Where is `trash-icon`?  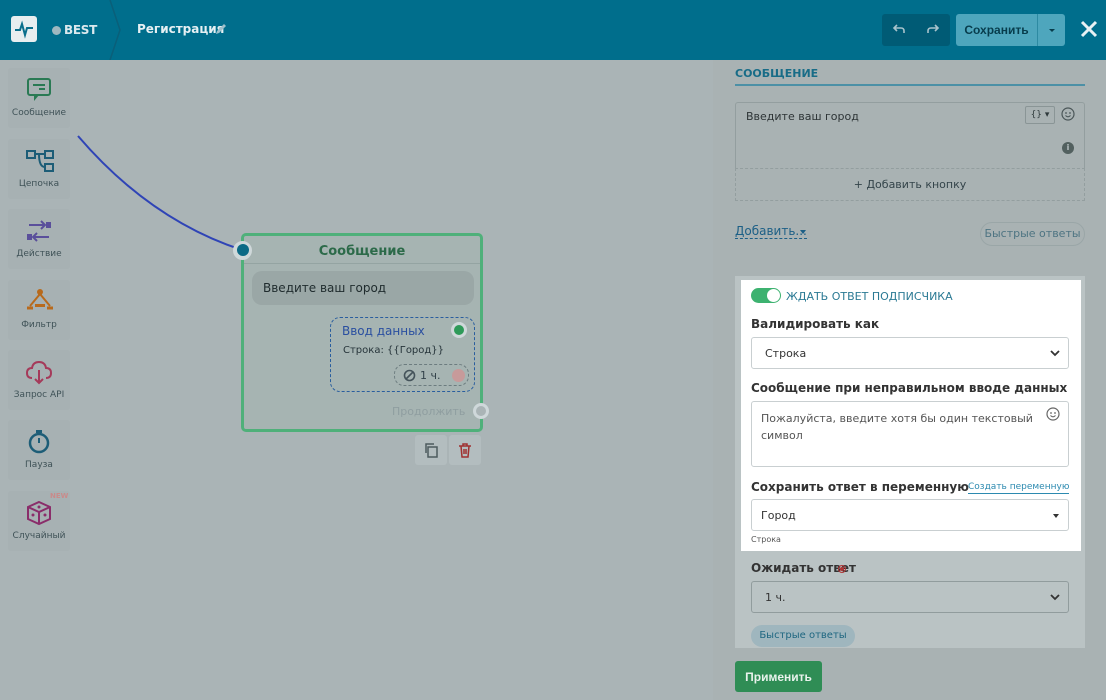 trash-icon is located at coordinates (465, 450).